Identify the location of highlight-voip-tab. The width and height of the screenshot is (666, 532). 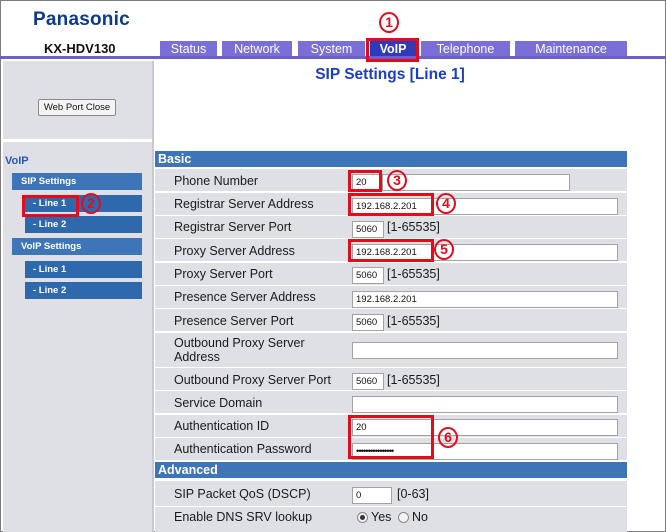
(392, 50).